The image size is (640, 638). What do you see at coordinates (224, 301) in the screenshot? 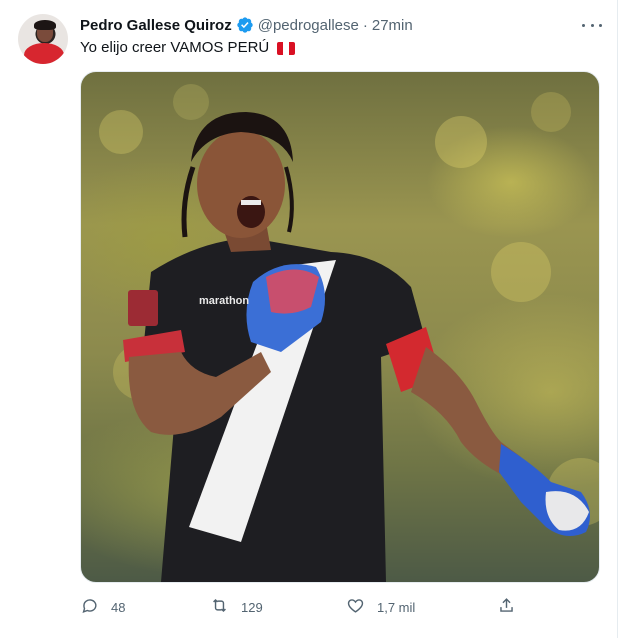
I see `jersey-sponsor-text: marathon` at bounding box center [224, 301].